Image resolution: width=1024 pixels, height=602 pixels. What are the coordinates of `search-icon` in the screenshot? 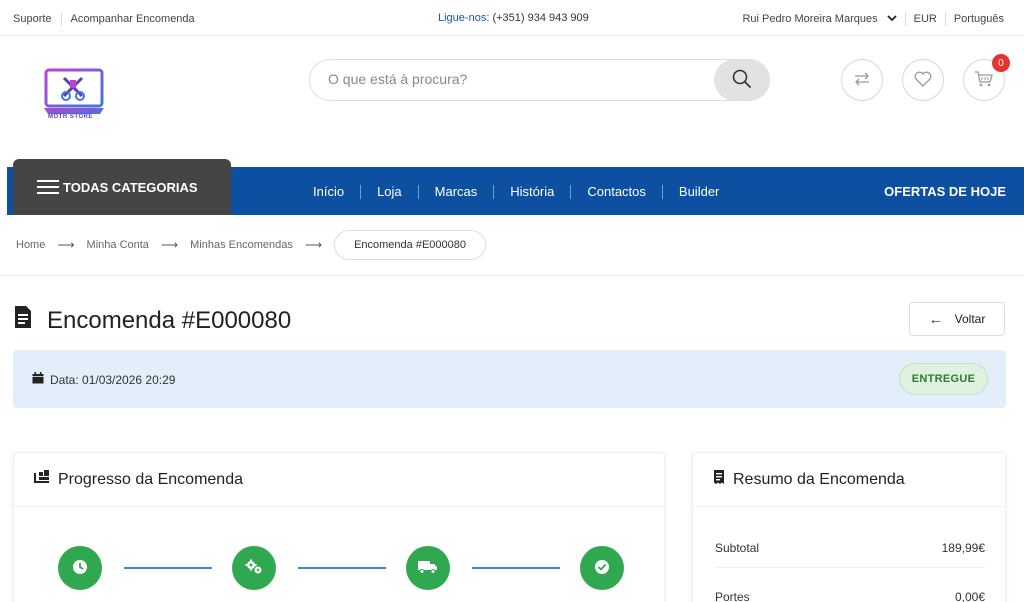 It's located at (742, 80).